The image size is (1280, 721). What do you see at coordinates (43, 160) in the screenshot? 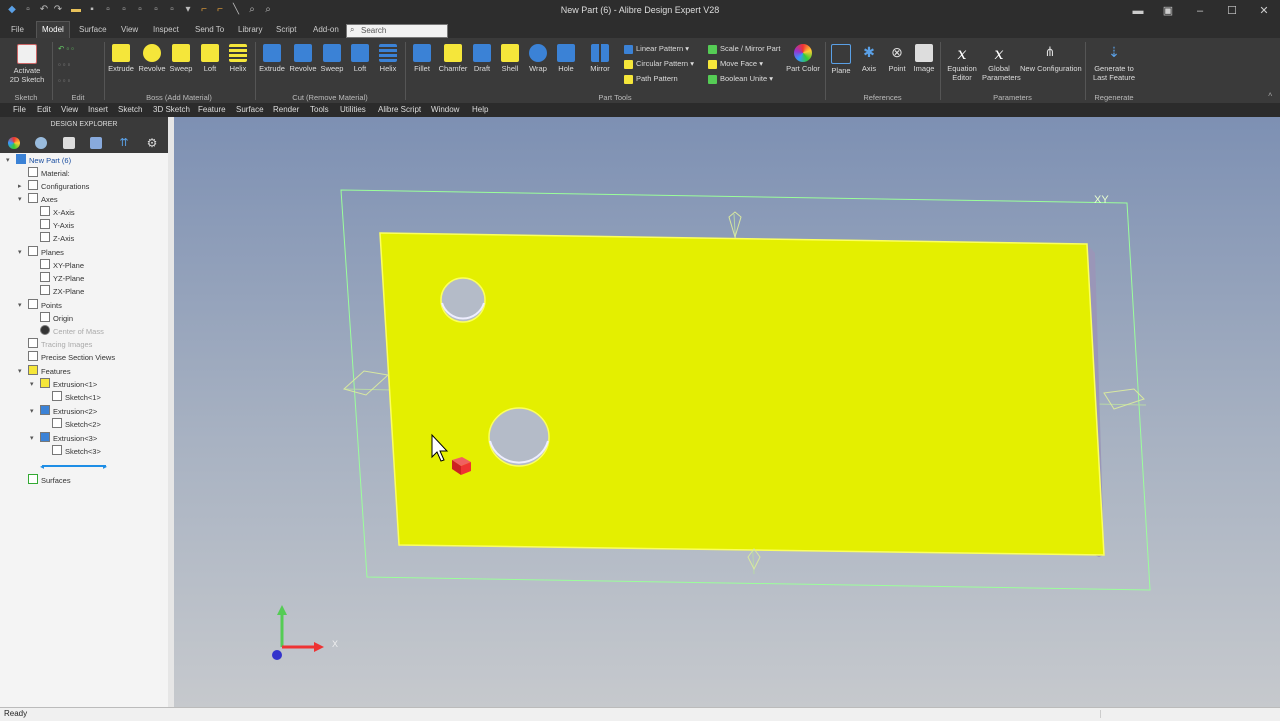
I see `tree-root: New Part (6)` at bounding box center [43, 160].